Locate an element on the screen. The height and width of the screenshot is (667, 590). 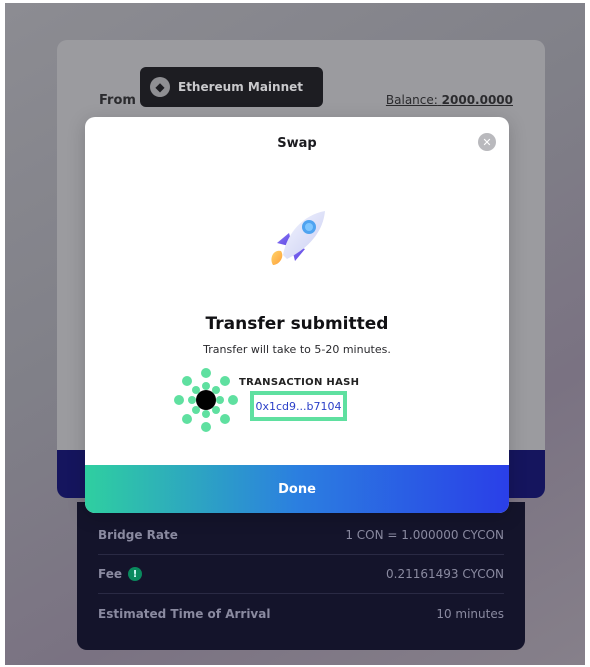
detail-key: Bridge Rate is located at coordinates (138, 535).